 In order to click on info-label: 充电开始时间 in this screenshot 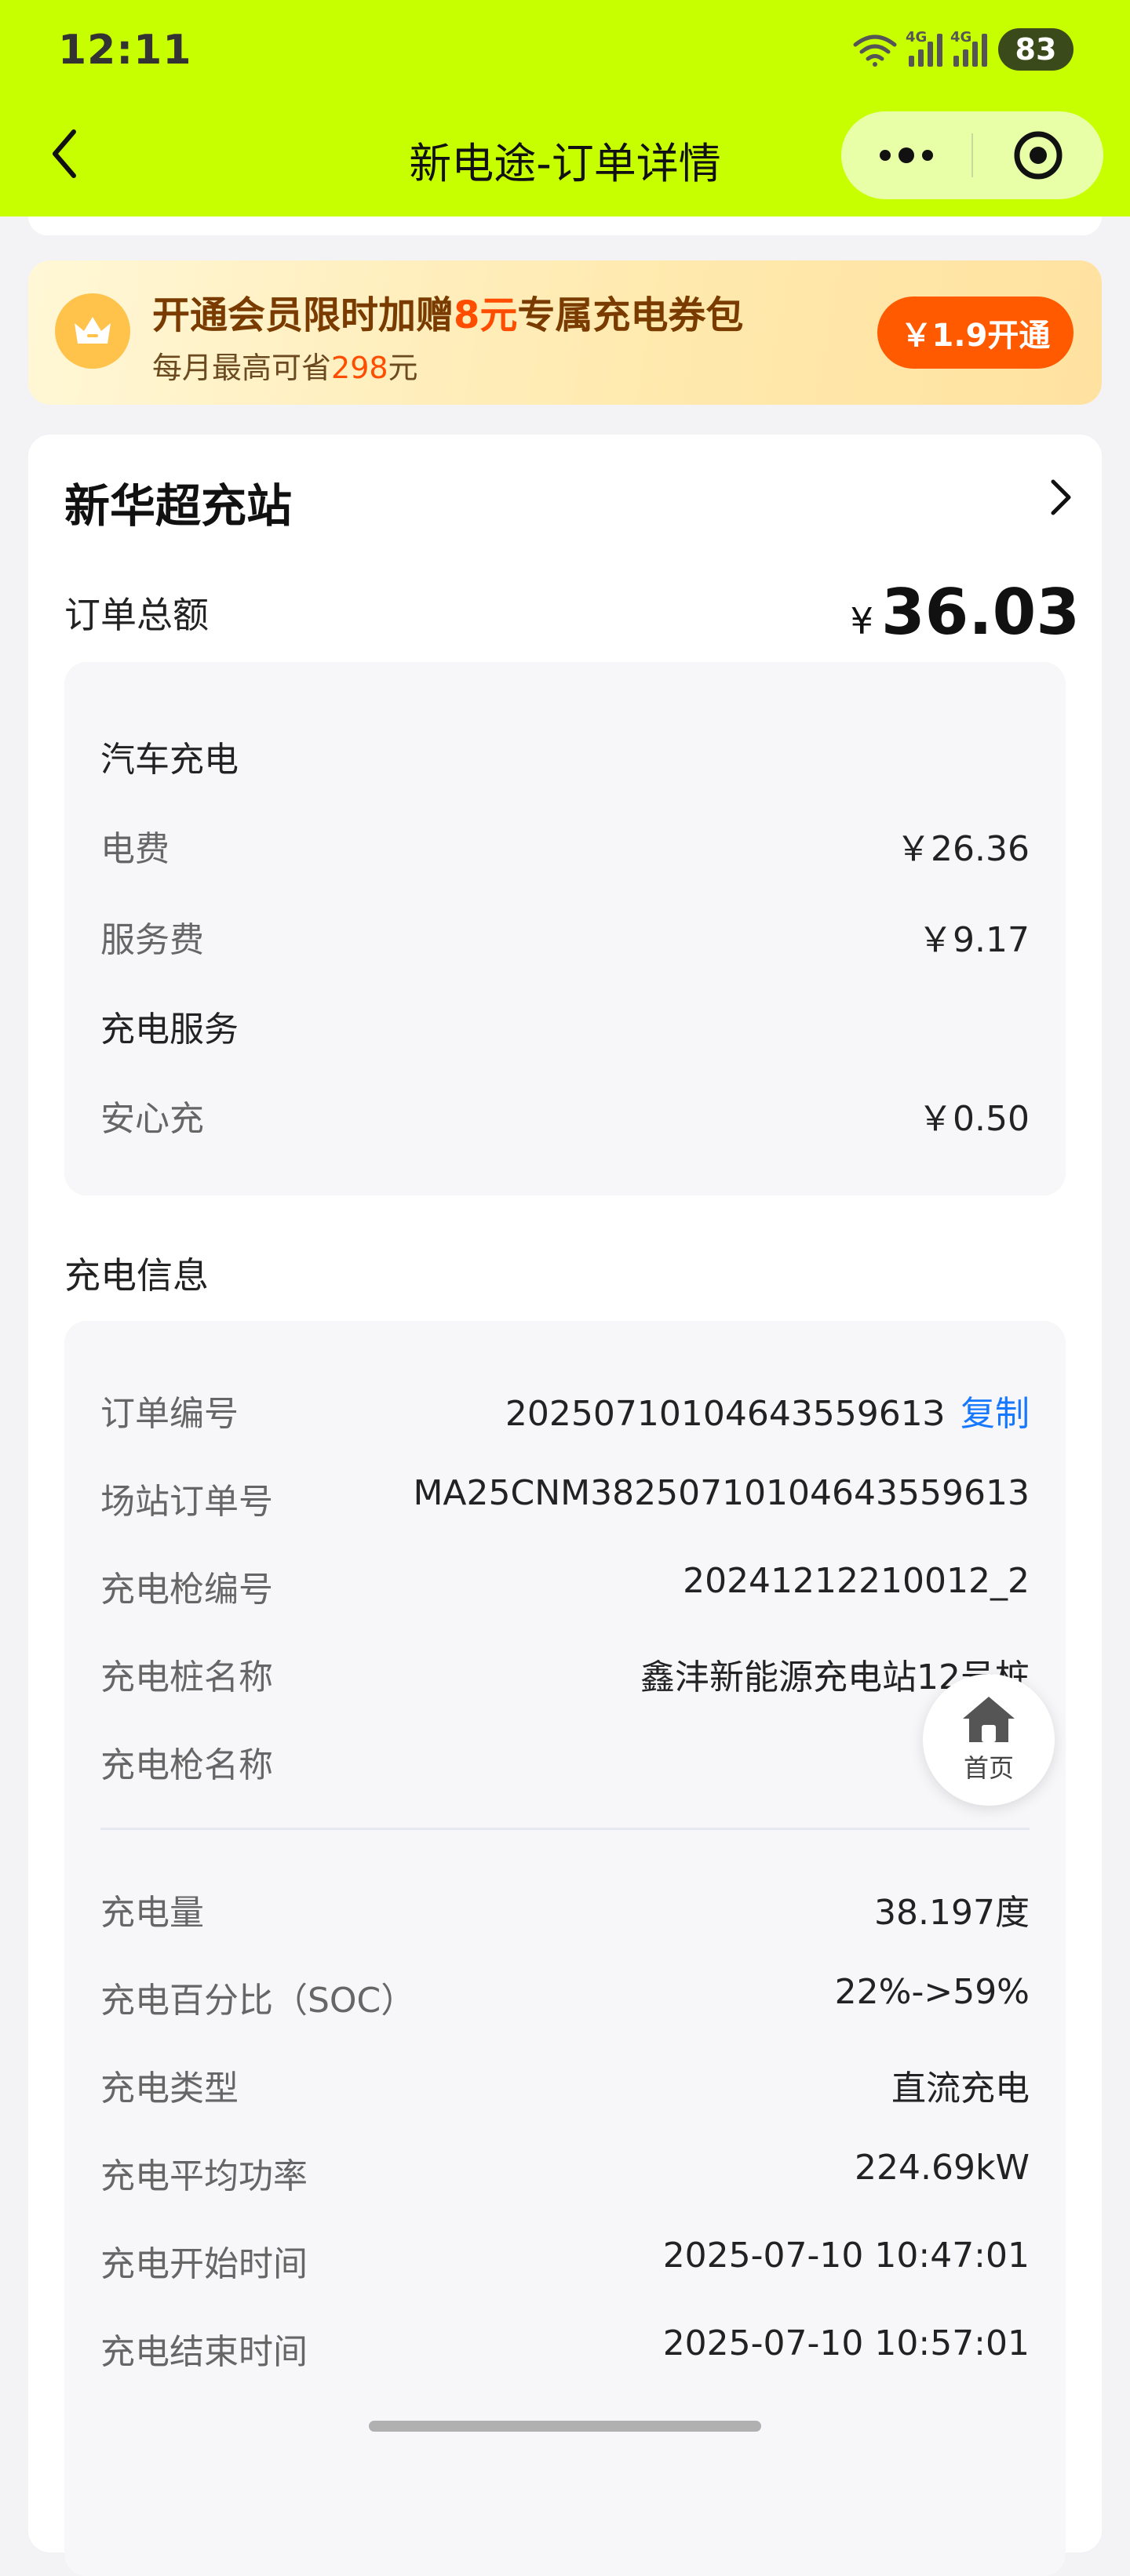, I will do `click(204, 2264)`.